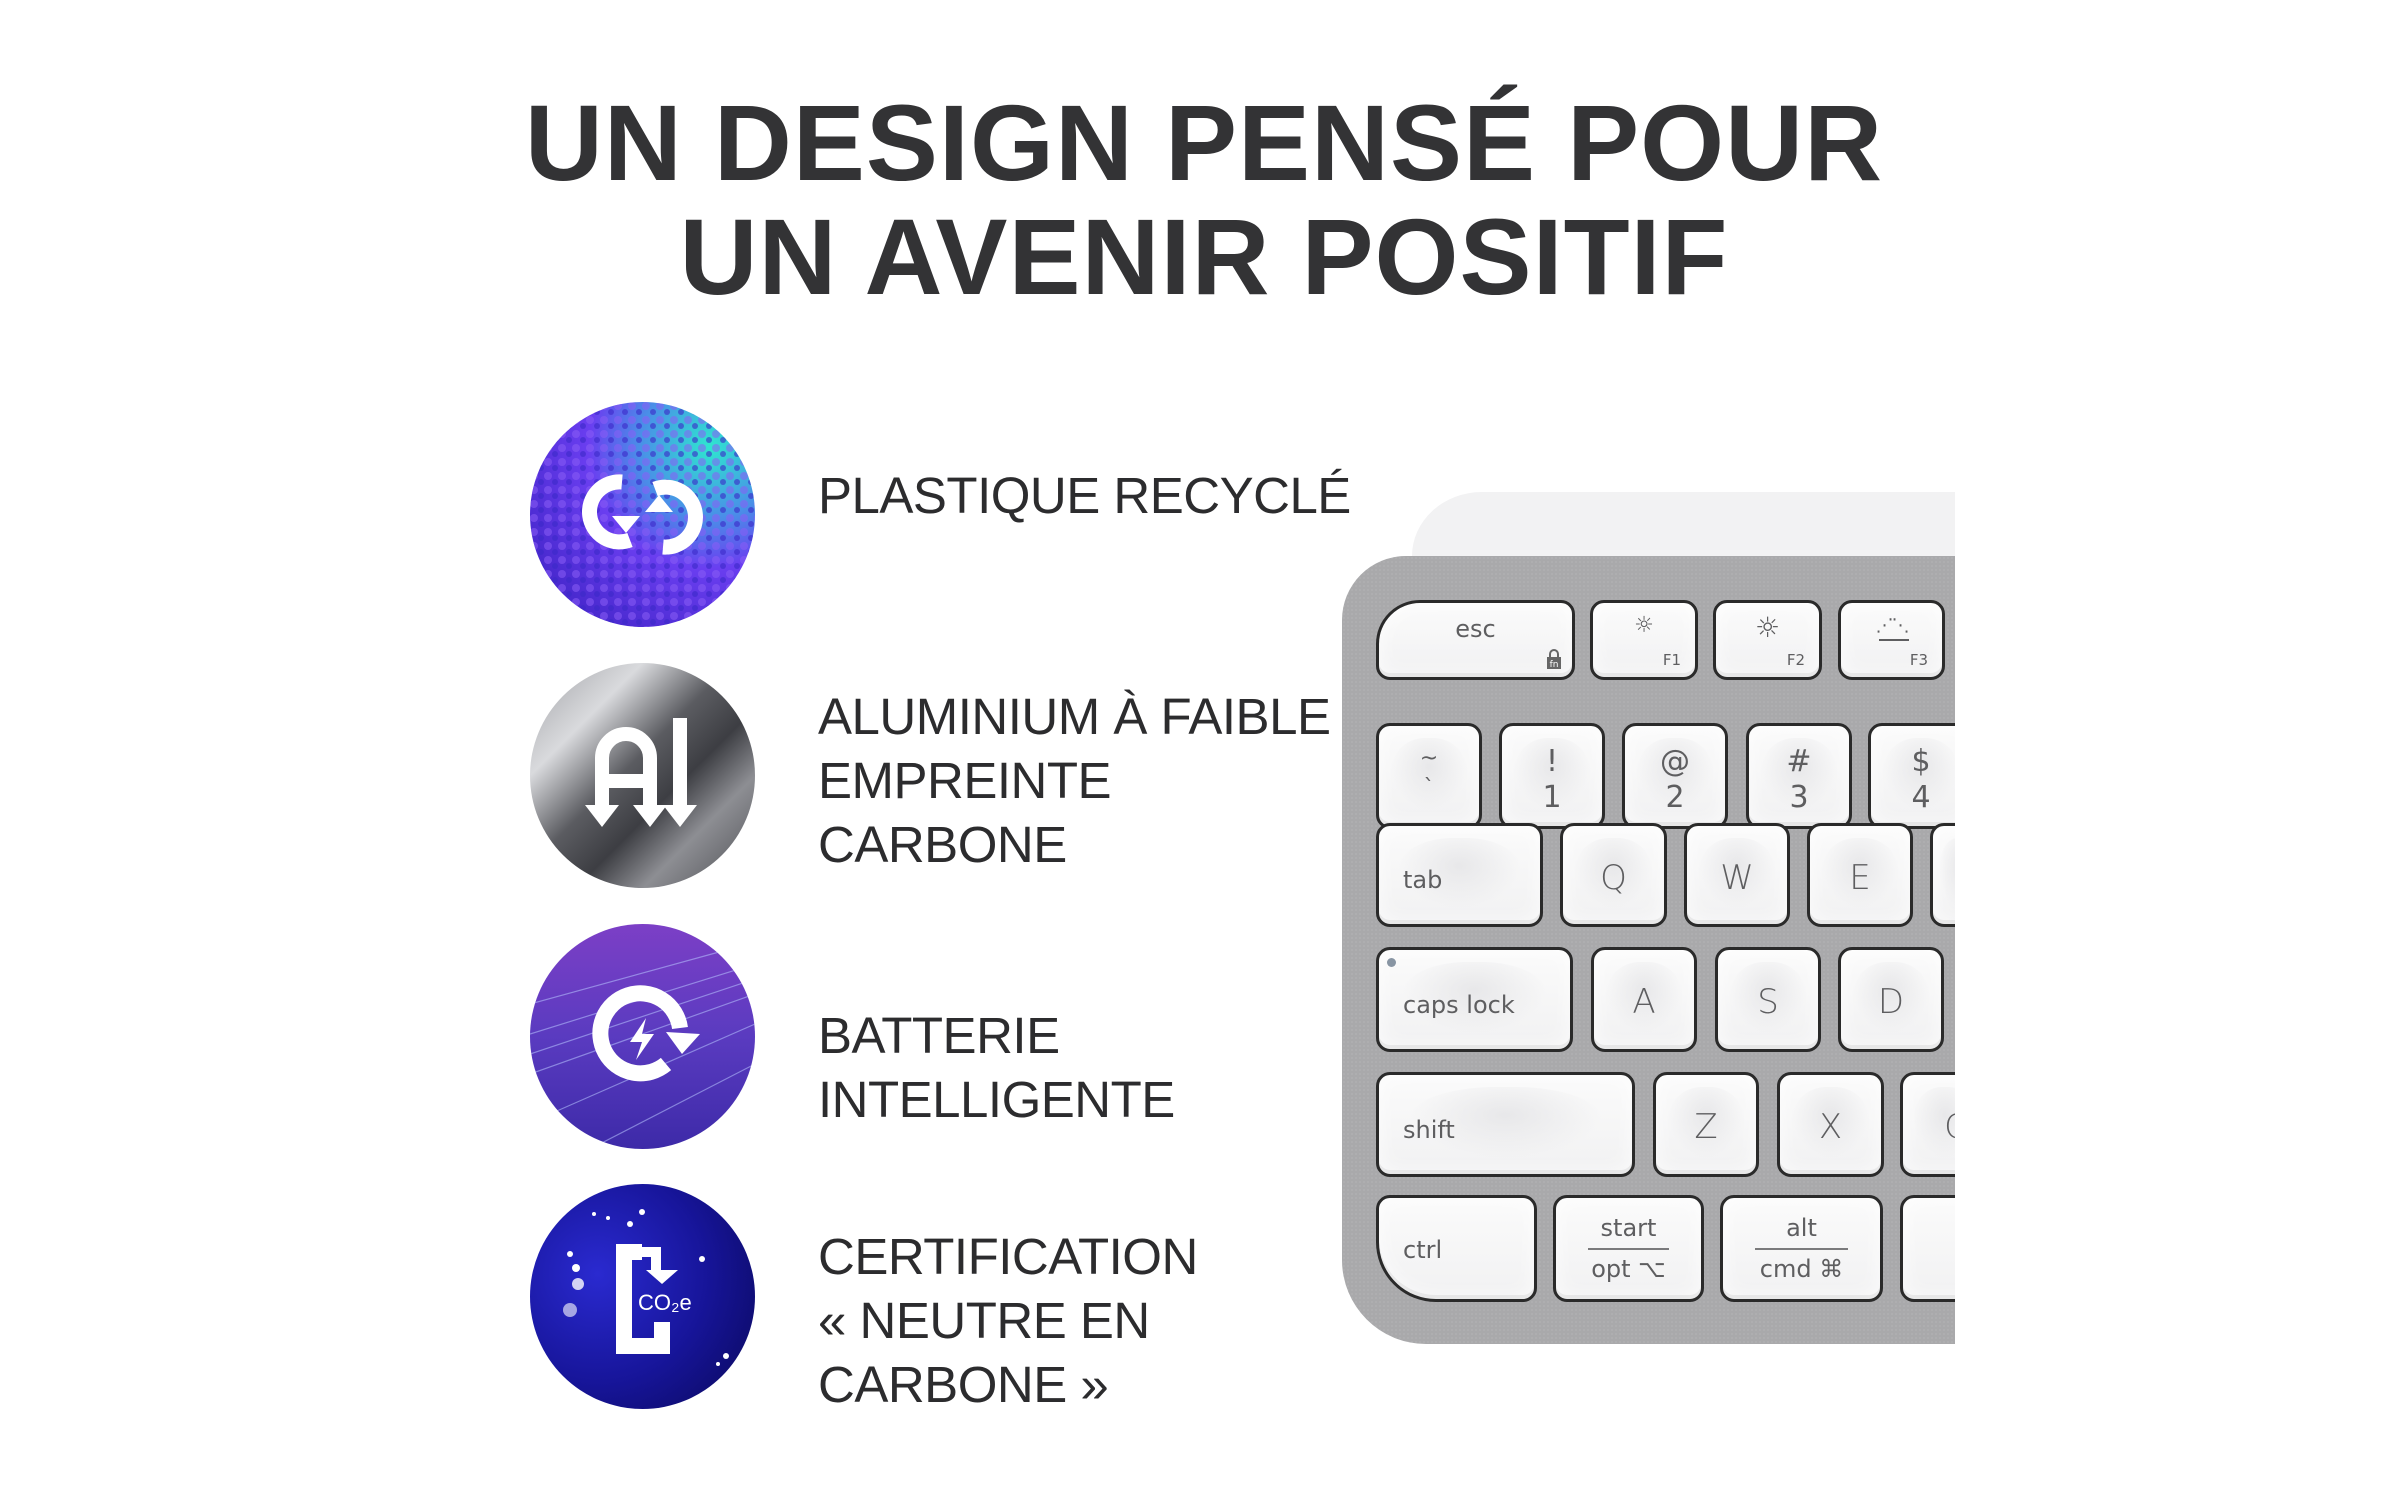 The image size is (2400, 1510). I want to click on feature-recycled-plastic: PLASTIQUE RECYCLÉ, so click(1084, 496).